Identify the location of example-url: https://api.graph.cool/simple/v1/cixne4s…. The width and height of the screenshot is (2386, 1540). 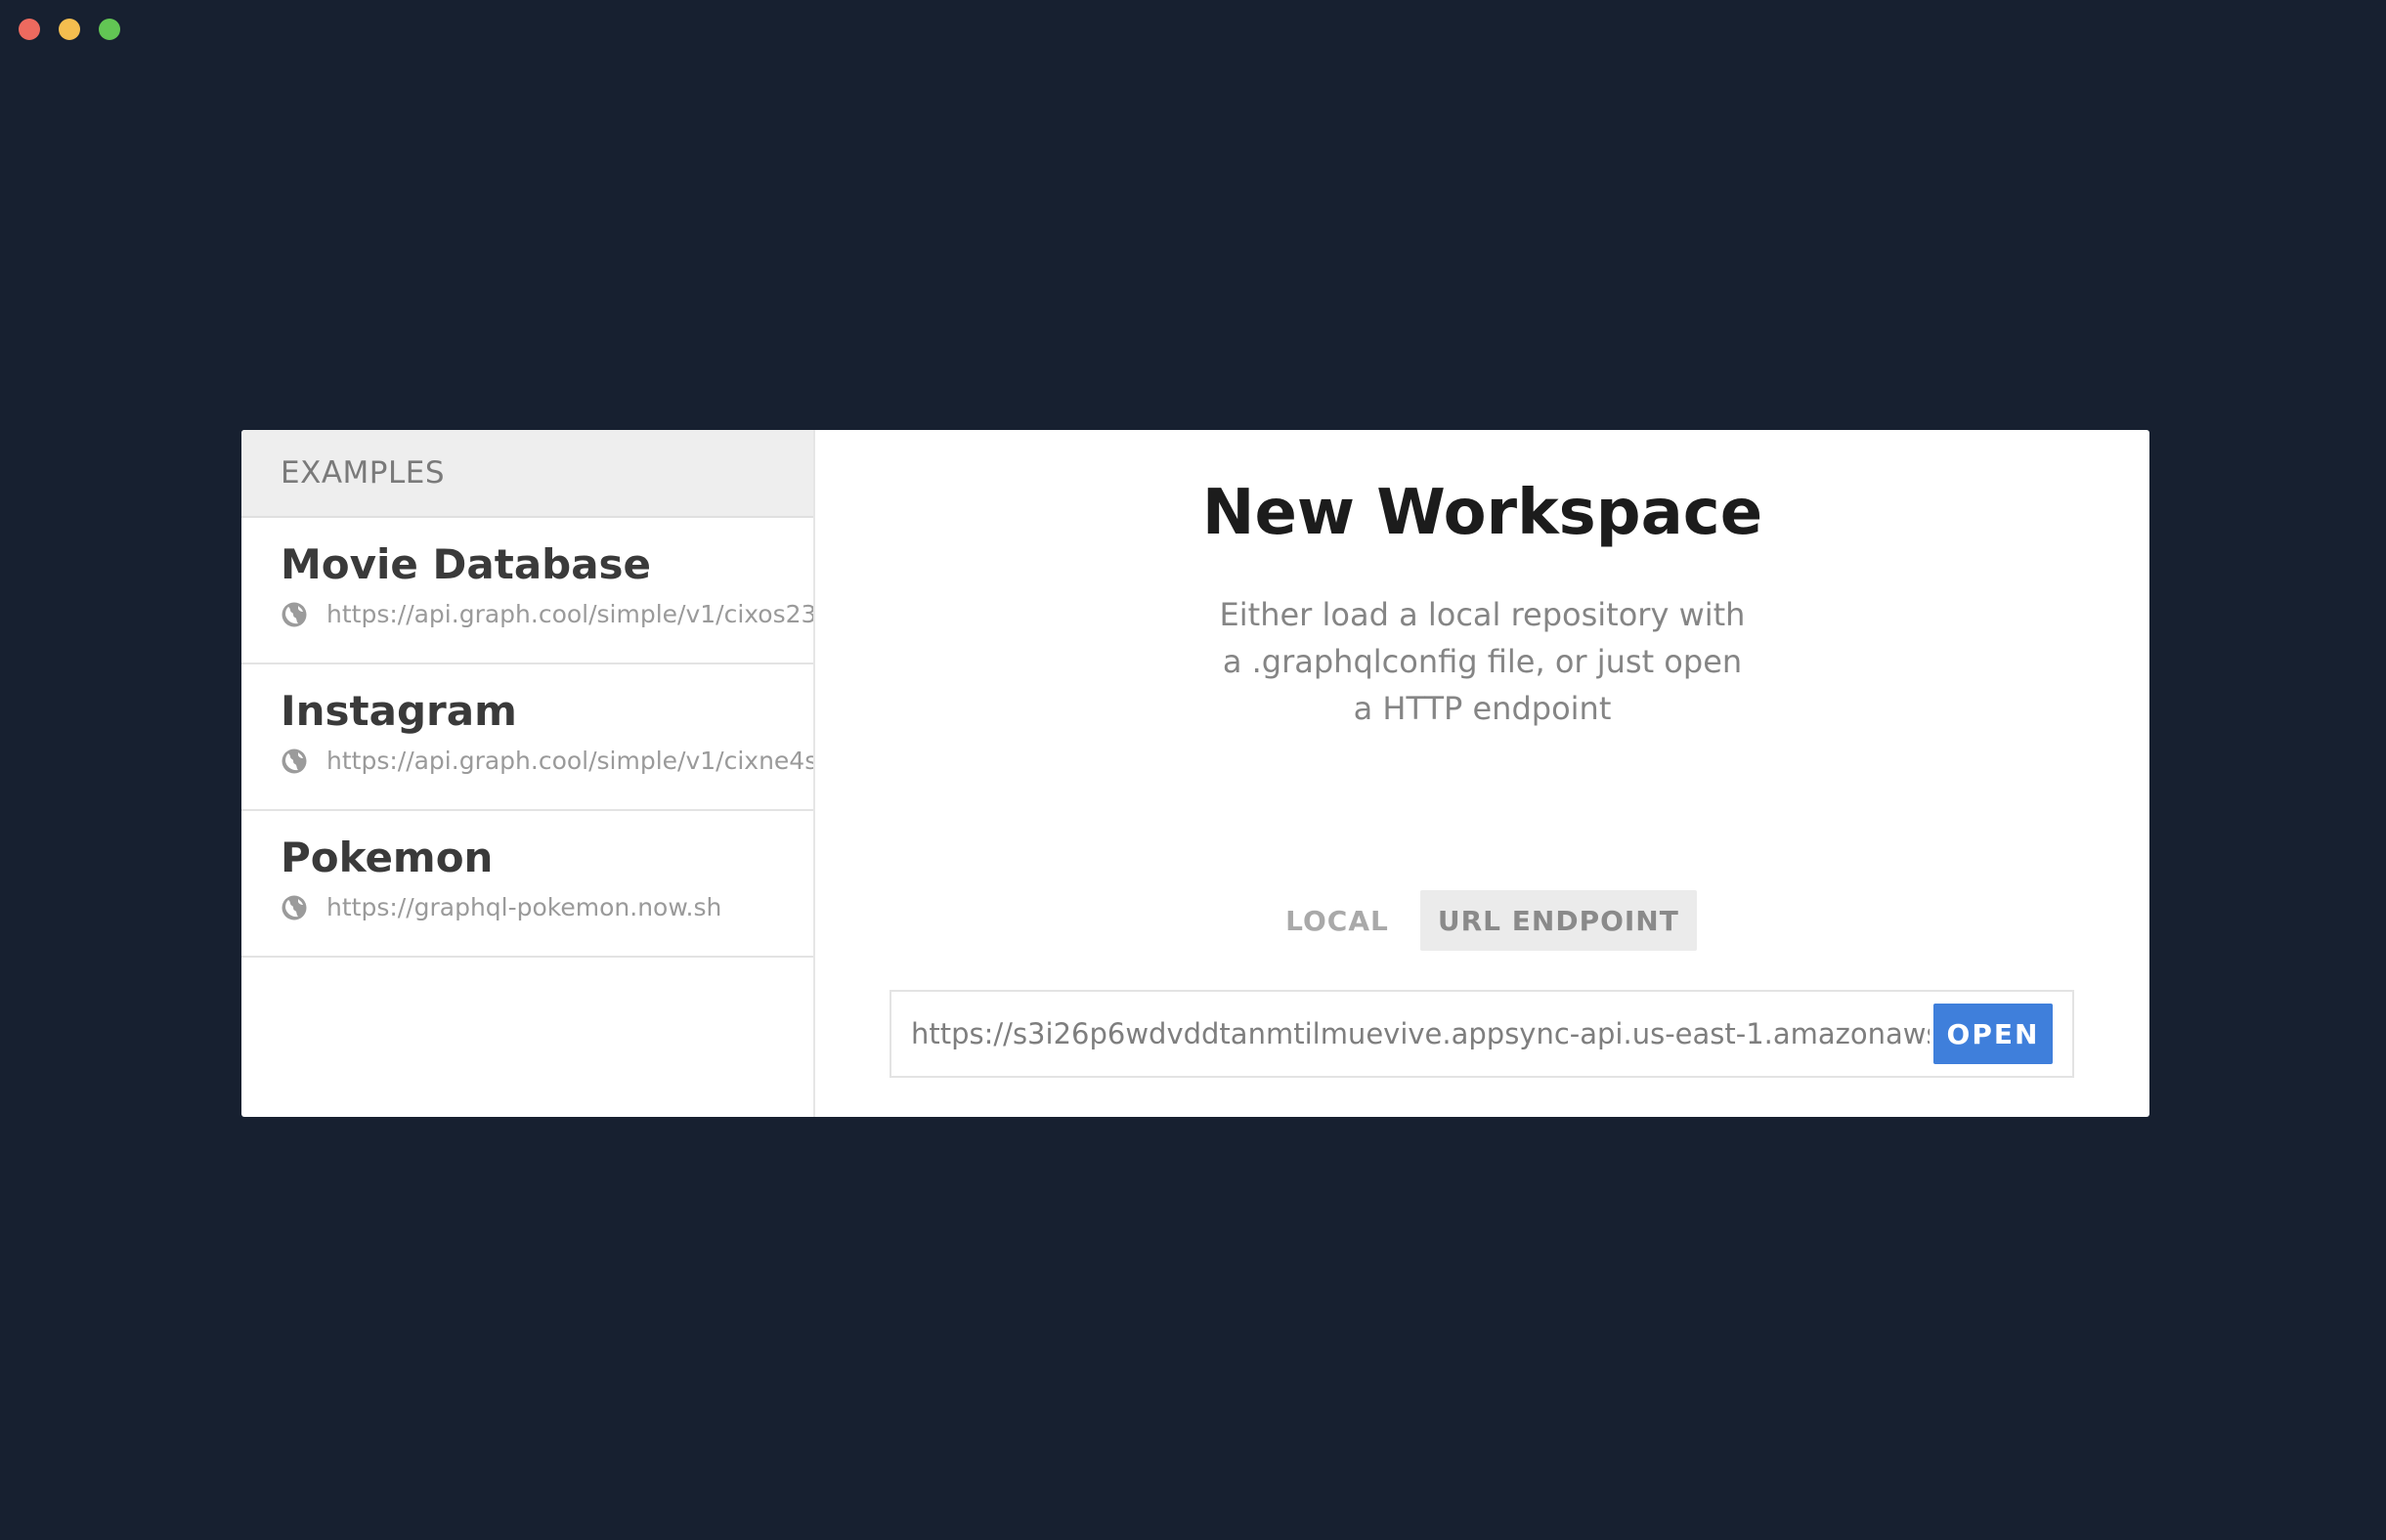
(569, 761).